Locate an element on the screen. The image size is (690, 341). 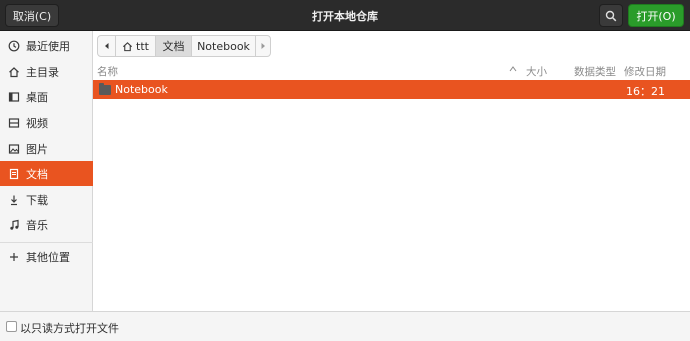
path-segment-label: Notebook is located at coordinates (223, 46).